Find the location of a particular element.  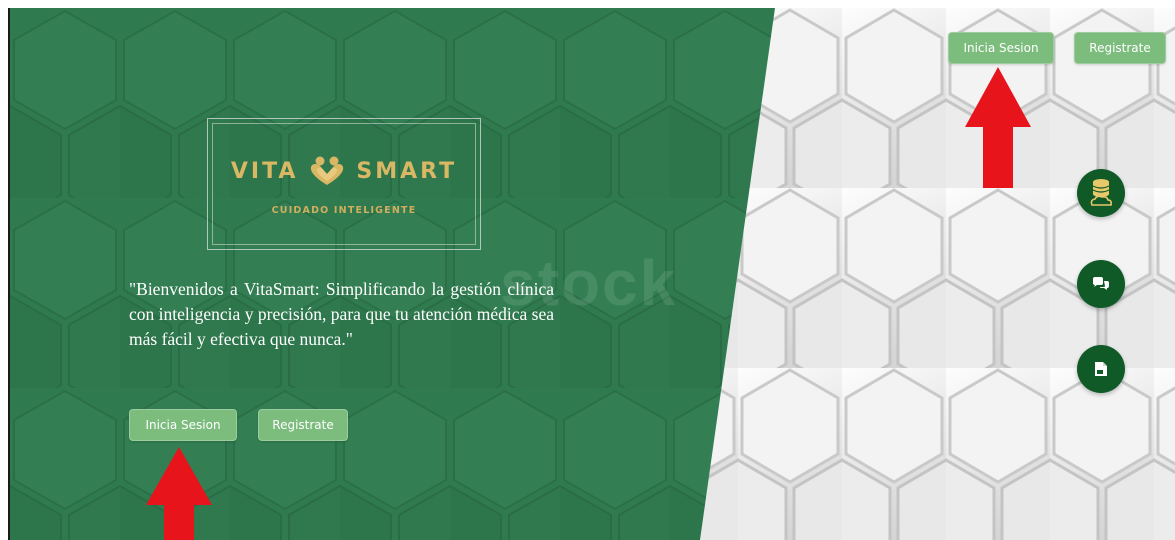

annotation-arrow-header is located at coordinates (998, 127).